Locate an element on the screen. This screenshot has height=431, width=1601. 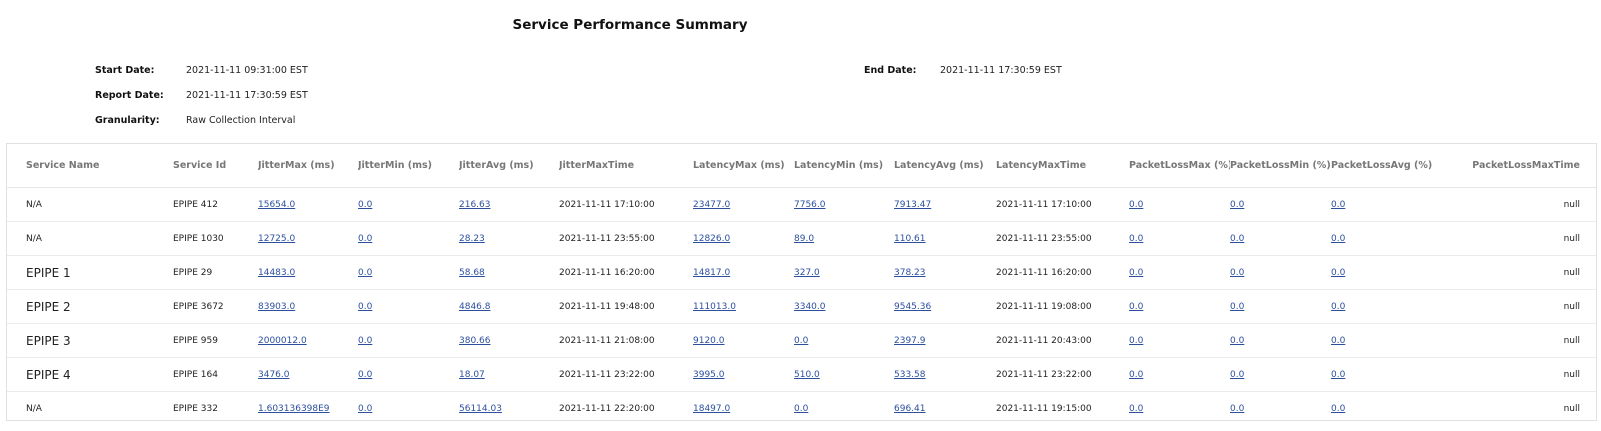
jitter-avg-link: 28.23 is located at coordinates (472, 239).